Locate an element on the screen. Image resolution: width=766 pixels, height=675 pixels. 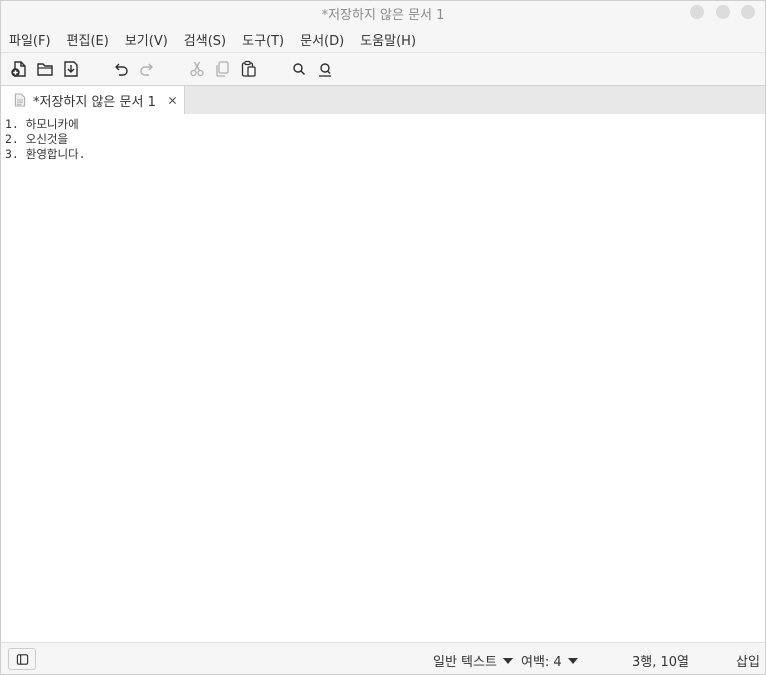
new-document-icon is located at coordinates (18, 69).